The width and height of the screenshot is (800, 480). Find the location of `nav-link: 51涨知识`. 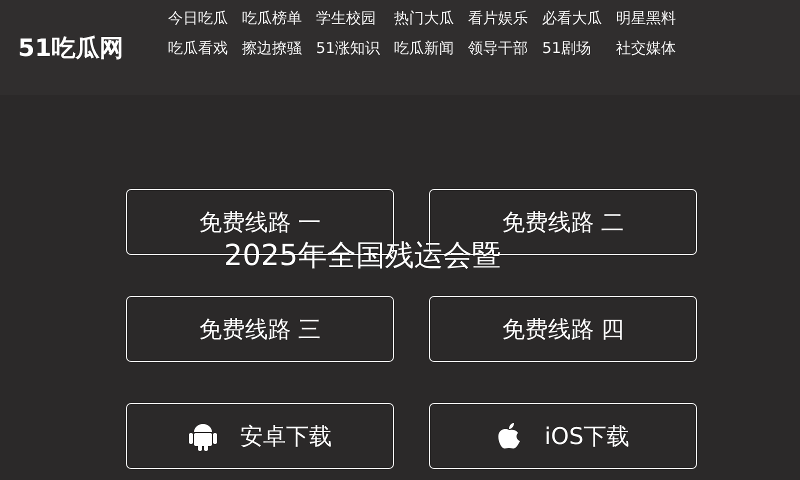

nav-link: 51涨知识 is located at coordinates (348, 48).